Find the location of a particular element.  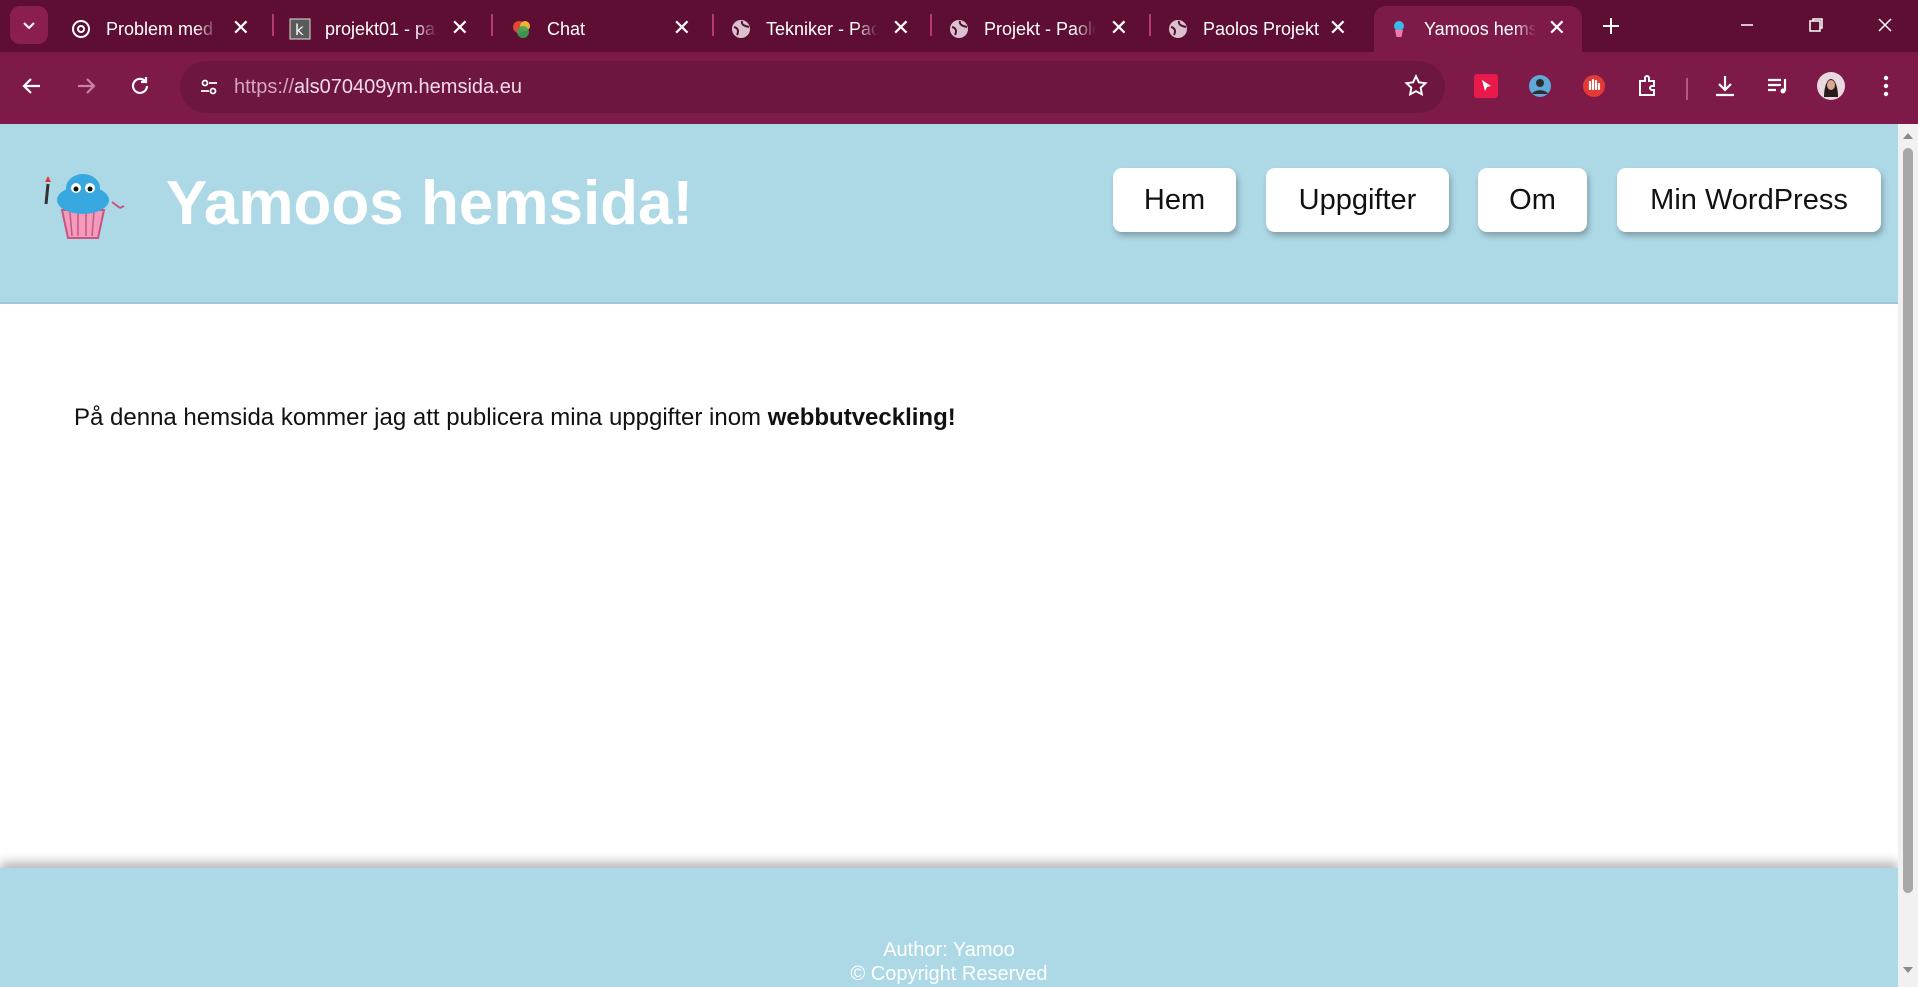

minimize-button is located at coordinates (1747, 25).